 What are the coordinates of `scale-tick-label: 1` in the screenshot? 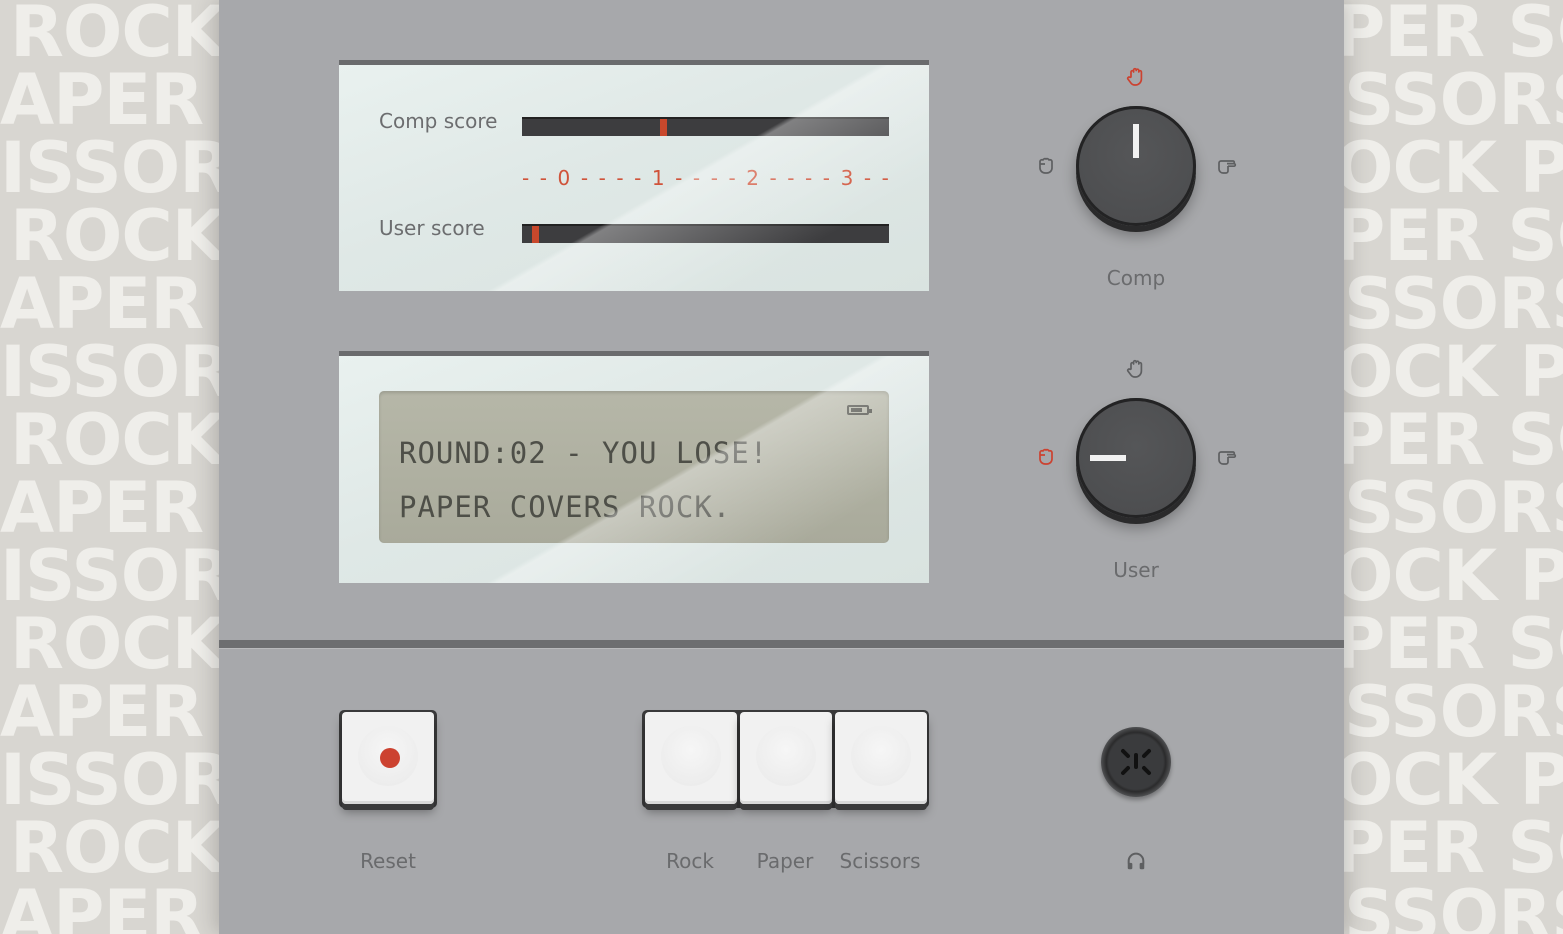 It's located at (658, 178).